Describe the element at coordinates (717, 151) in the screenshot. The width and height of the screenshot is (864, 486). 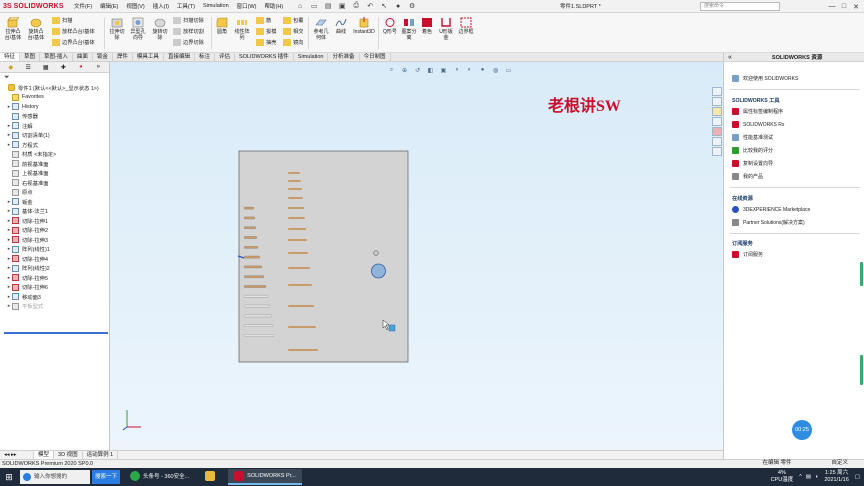
I see `forum-tab-icon` at that location.